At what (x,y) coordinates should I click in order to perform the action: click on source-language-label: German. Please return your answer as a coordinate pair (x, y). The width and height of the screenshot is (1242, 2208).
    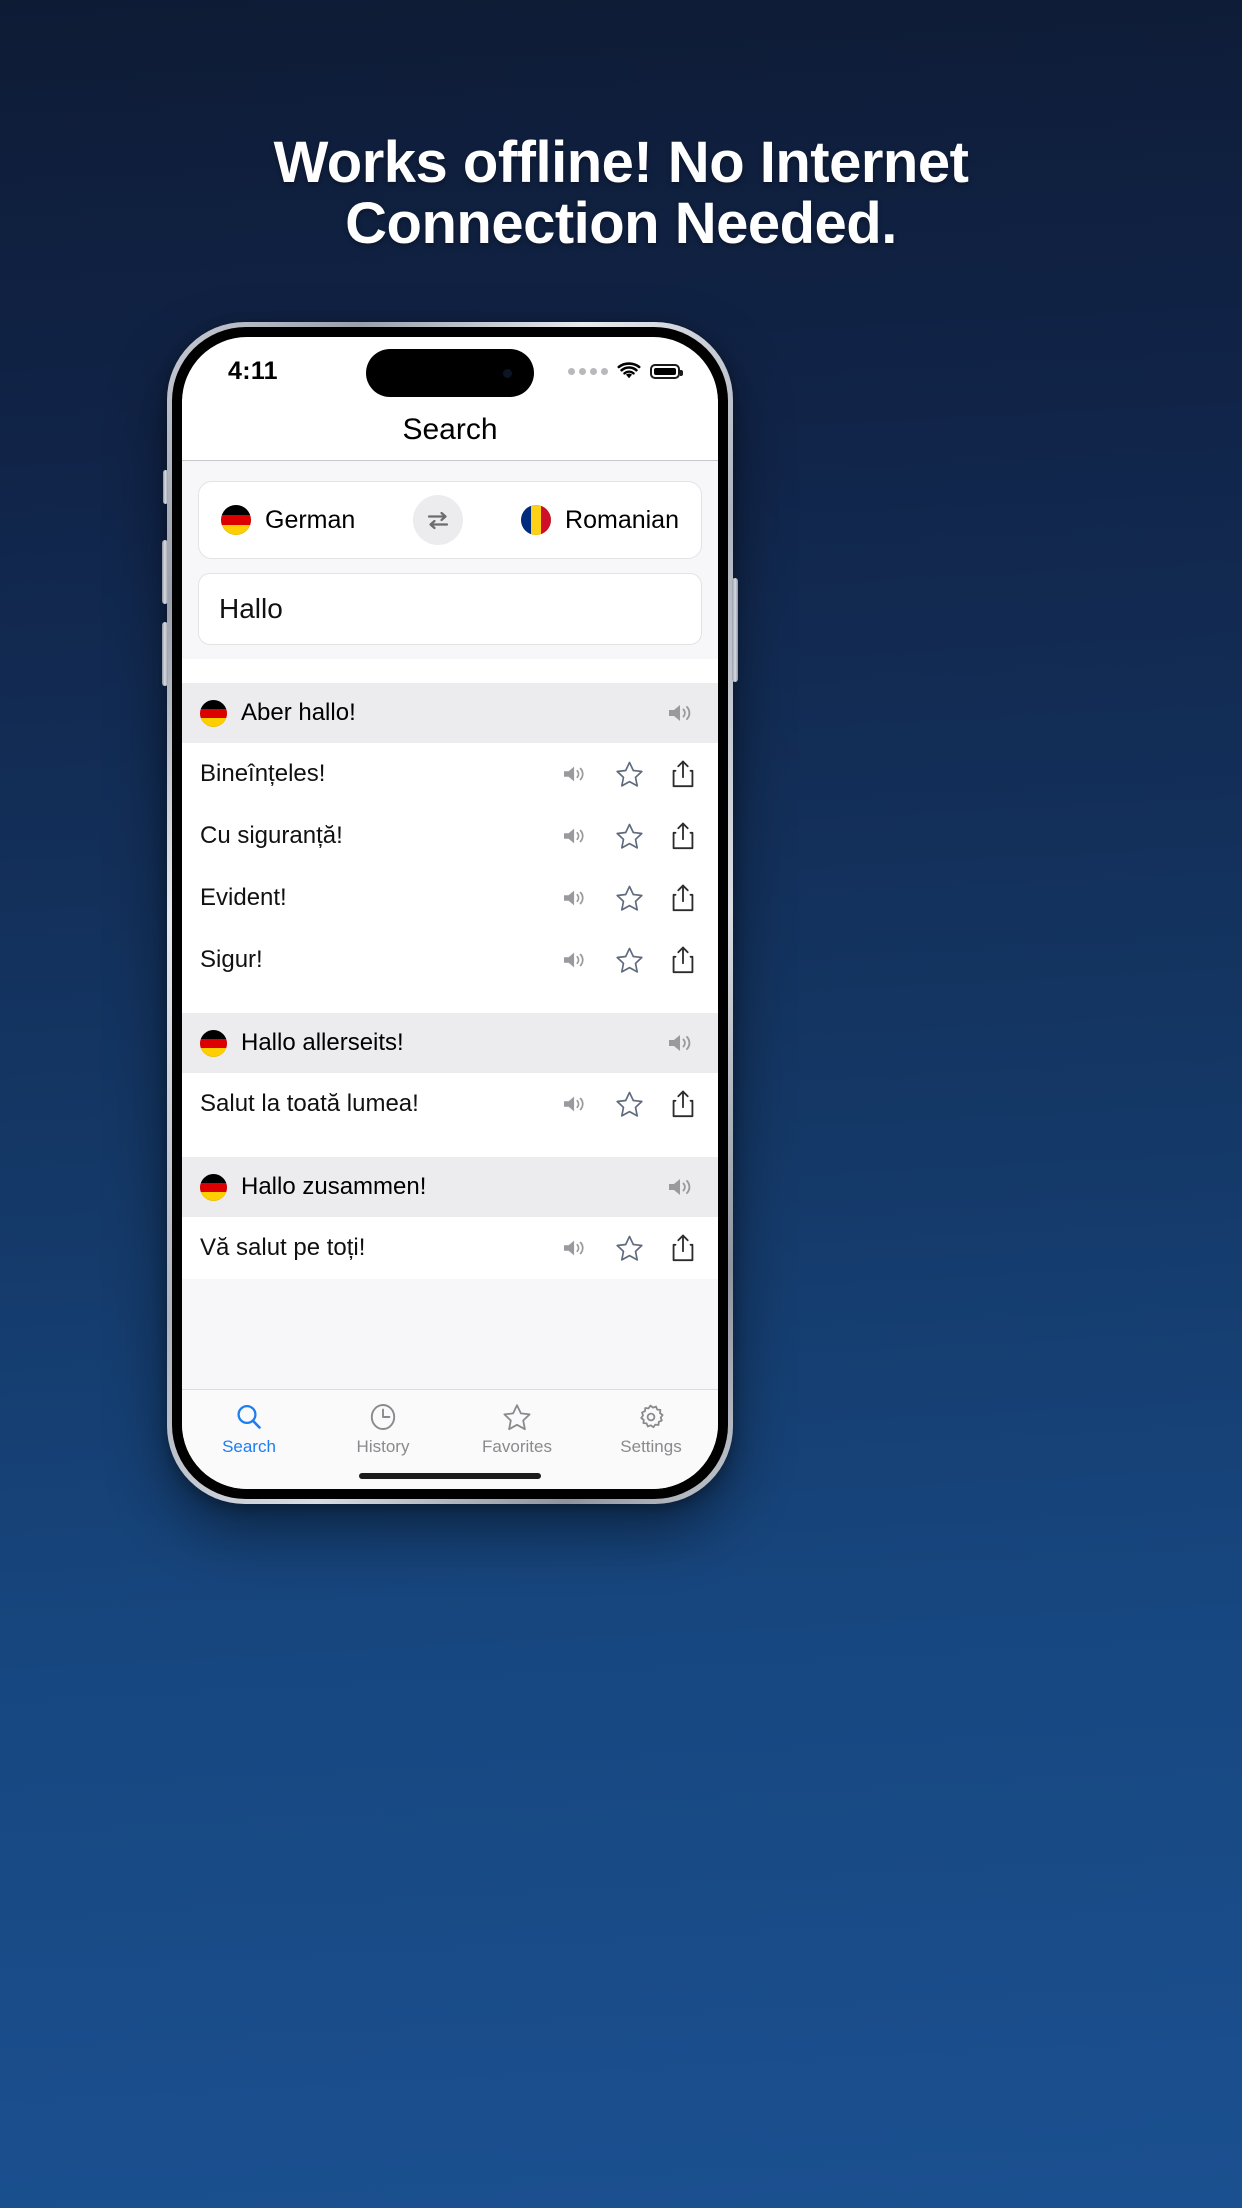
    Looking at the image, I should click on (310, 519).